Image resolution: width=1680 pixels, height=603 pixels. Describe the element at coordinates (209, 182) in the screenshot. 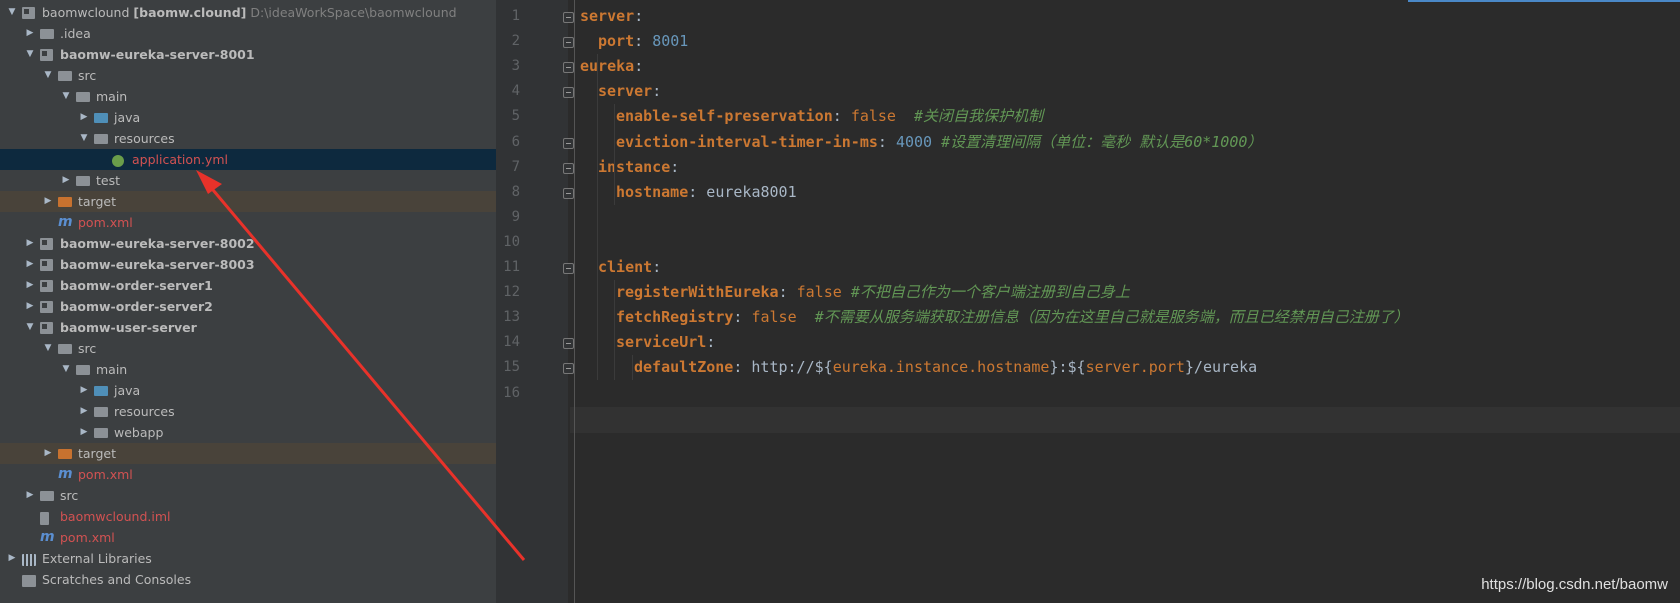

I see `annotation-arrow-head` at that location.